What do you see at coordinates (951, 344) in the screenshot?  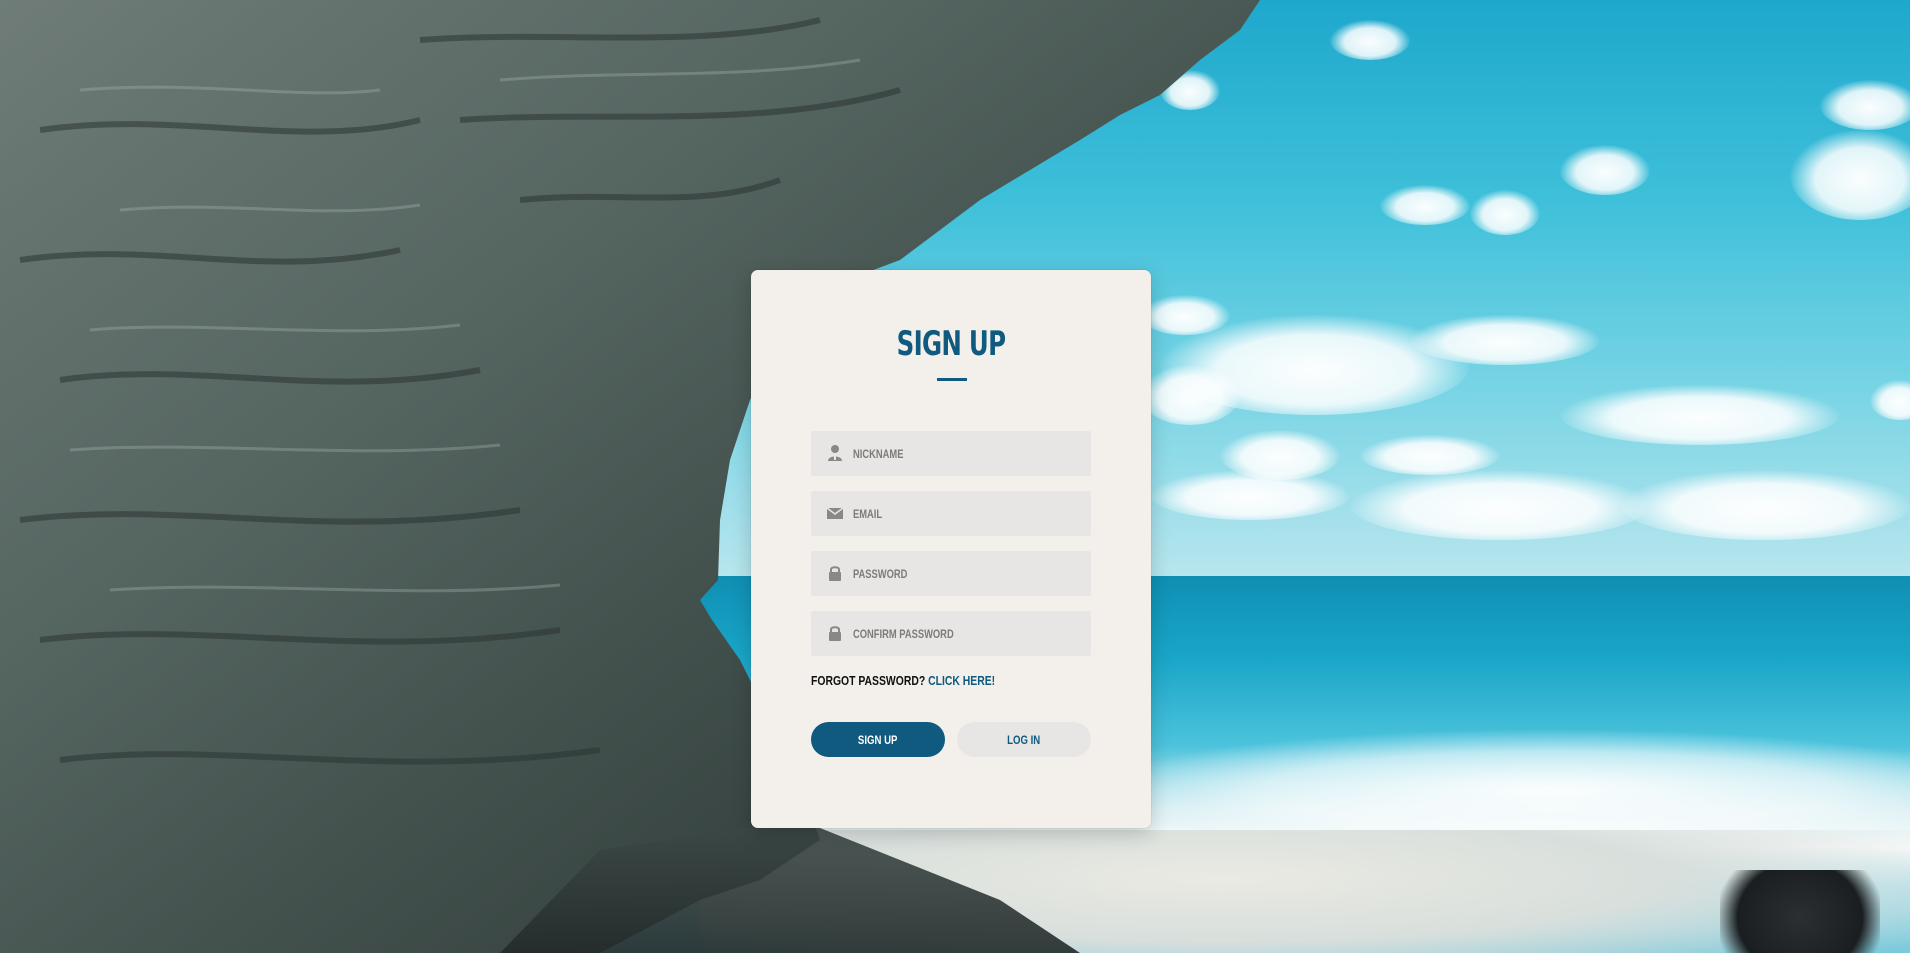 I see `page-title: SIGN UP` at bounding box center [951, 344].